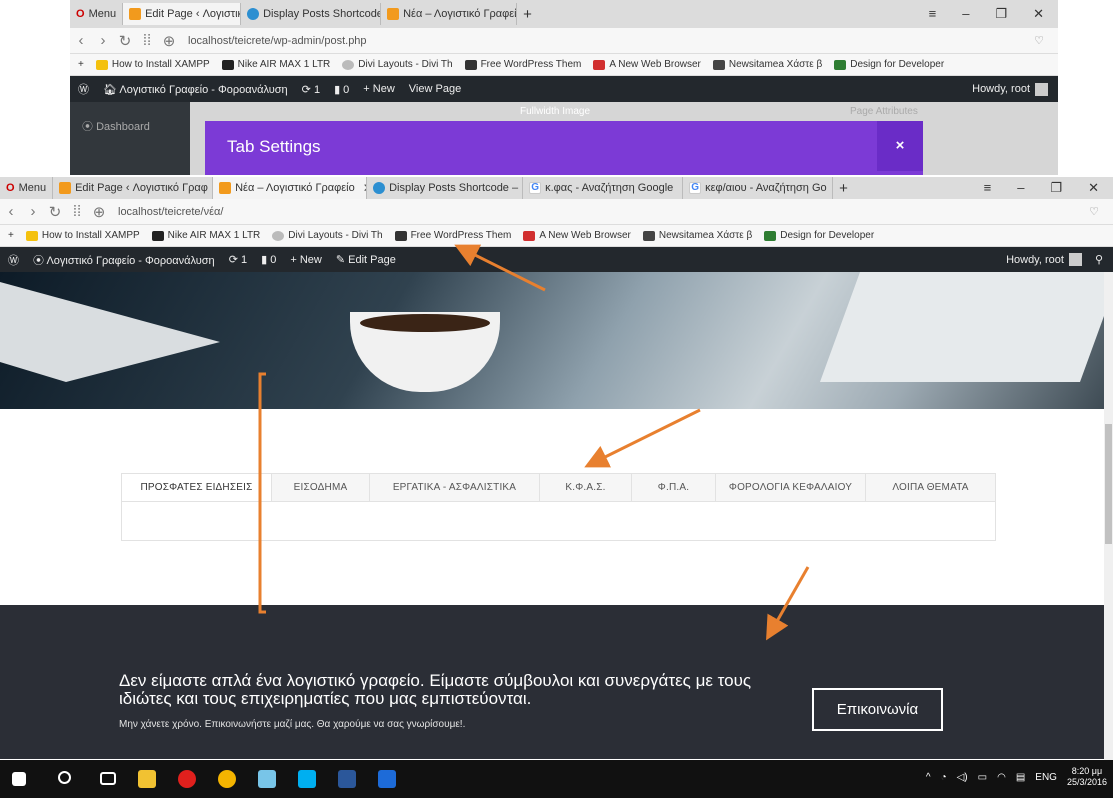 The width and height of the screenshot is (1113, 798). I want to click on sidebar-item-dashboard: ⦿ Dashboard, so click(130, 118).